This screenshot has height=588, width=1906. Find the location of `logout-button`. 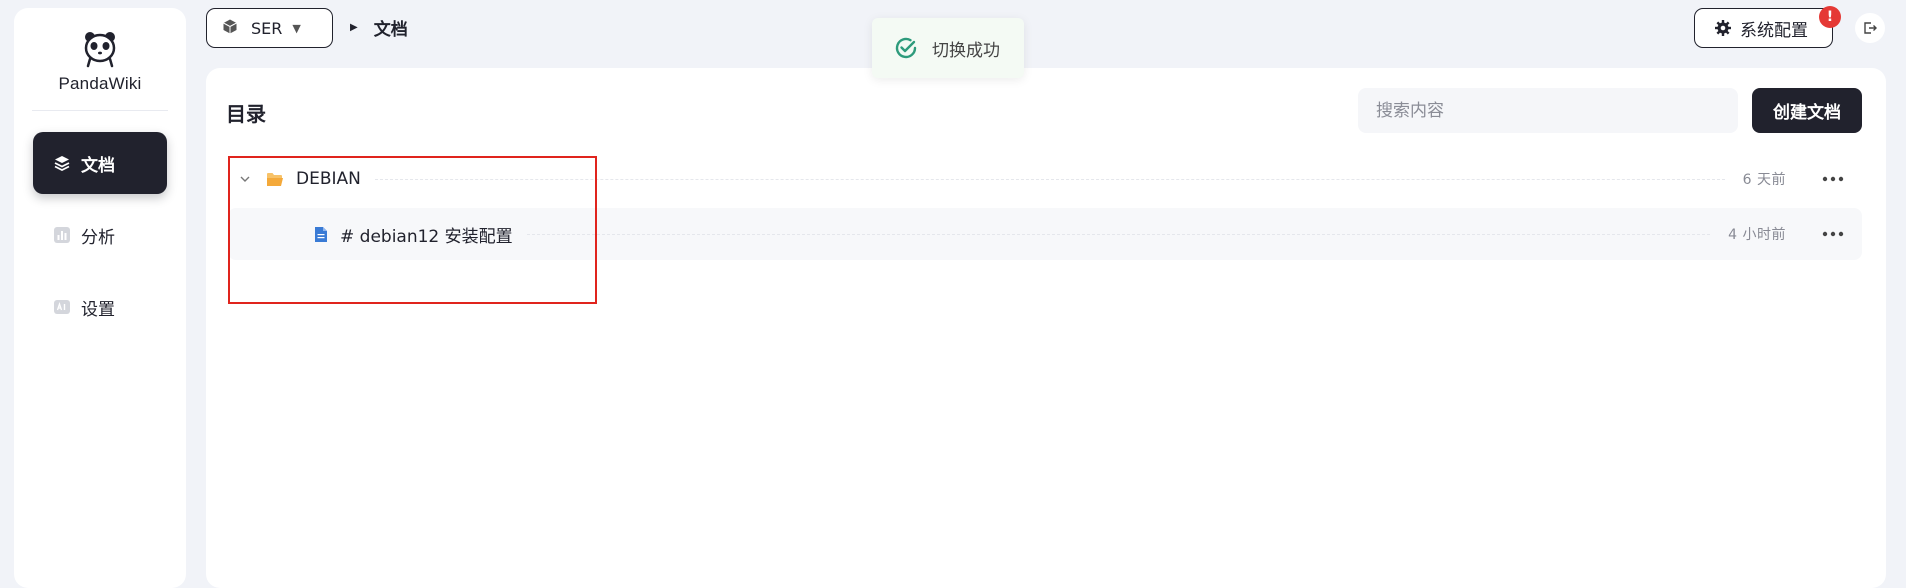

logout-button is located at coordinates (1870, 28).